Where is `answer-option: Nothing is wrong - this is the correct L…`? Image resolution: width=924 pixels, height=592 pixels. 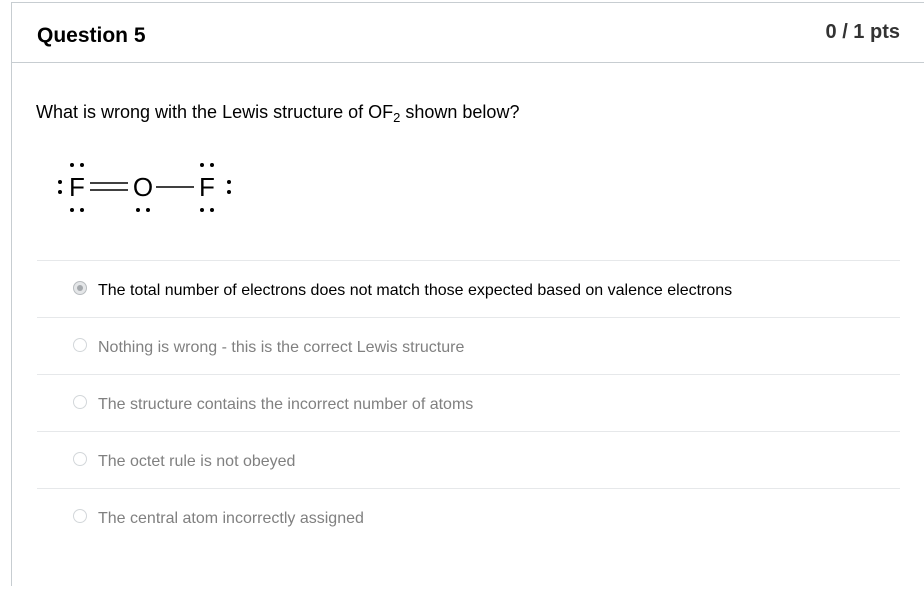
answer-option: Nothing is wrong - this is the correct L… is located at coordinates (468, 345).